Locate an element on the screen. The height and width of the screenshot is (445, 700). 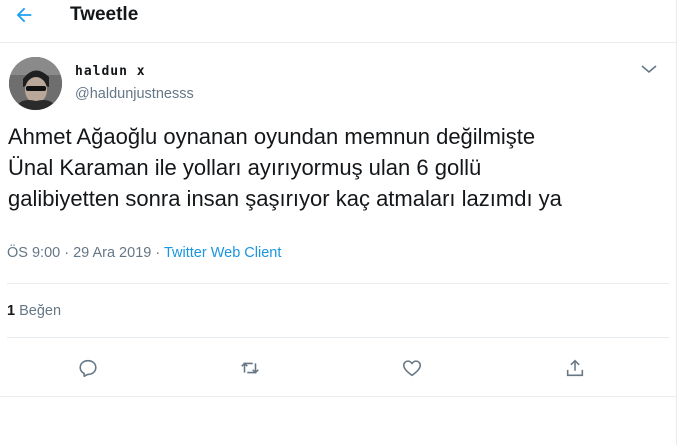
tweet-time: ÖS 9:00 is located at coordinates (33, 253).